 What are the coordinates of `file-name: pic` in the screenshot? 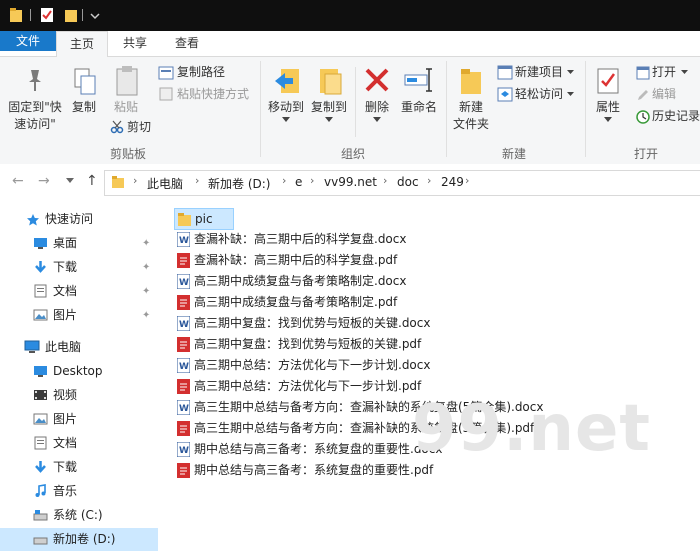 It's located at (204, 219).